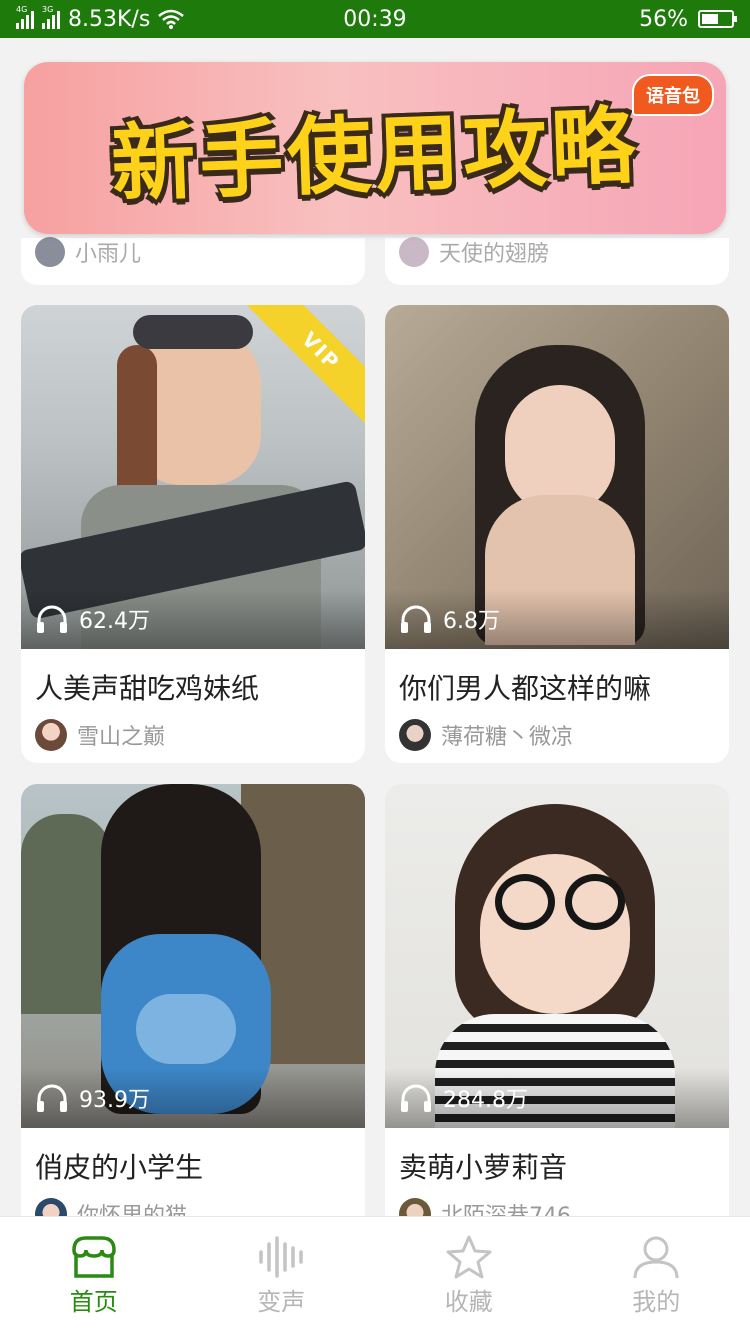 This screenshot has height=1334, width=750. Describe the element at coordinates (494, 254) in the screenshot. I see `author-name: 天使的翅膀` at that location.